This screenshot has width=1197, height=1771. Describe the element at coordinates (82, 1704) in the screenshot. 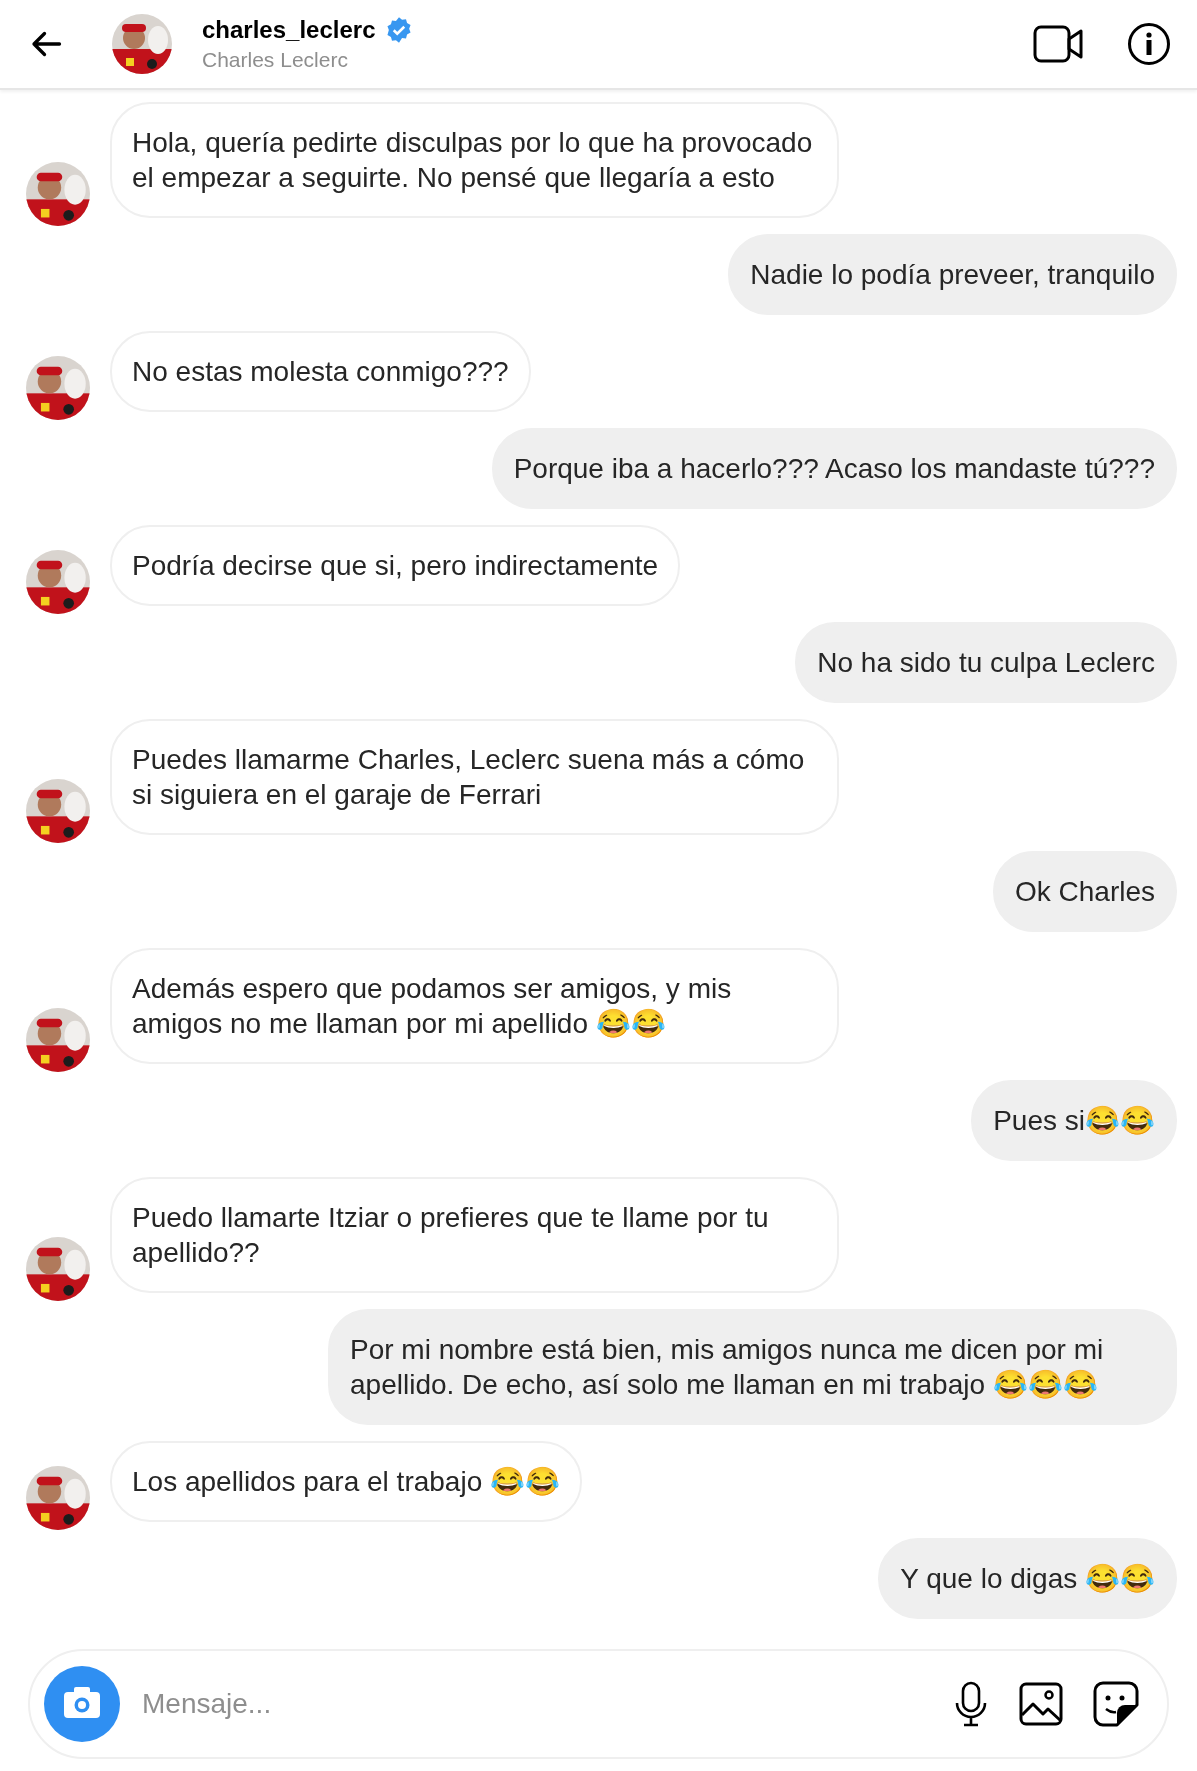

I see `camera-button-icon` at that location.